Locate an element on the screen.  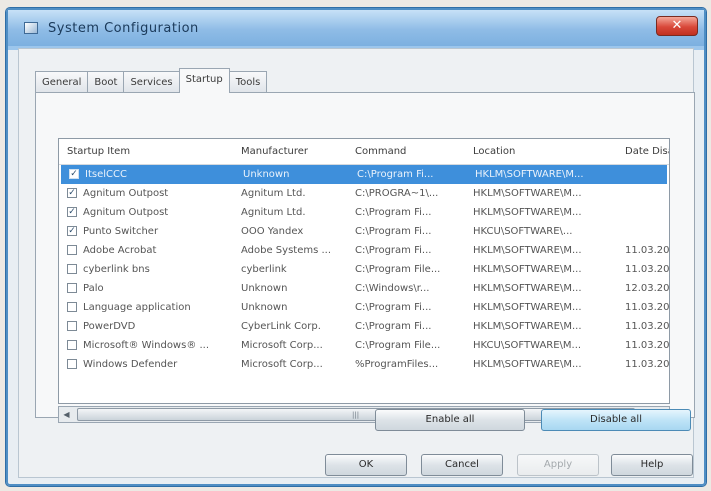
startup-item-name: cyberlink bns is located at coordinates (116, 269).